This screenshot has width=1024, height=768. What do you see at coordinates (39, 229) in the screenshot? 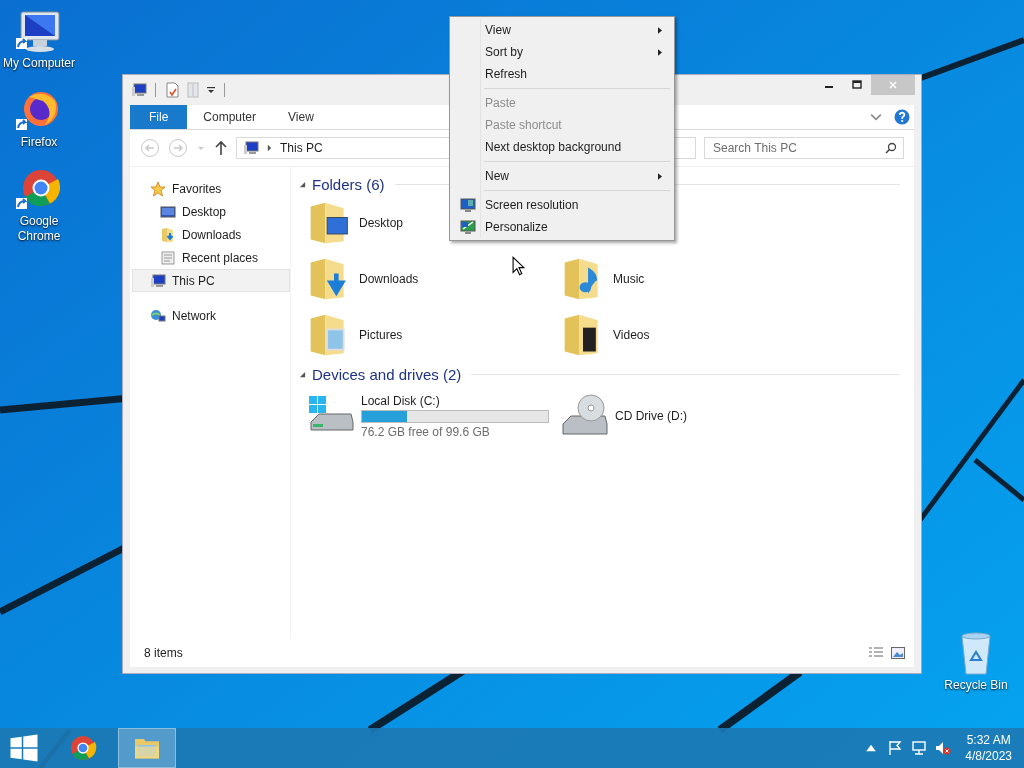
I see `shortcut-label: Google Chrome` at bounding box center [39, 229].